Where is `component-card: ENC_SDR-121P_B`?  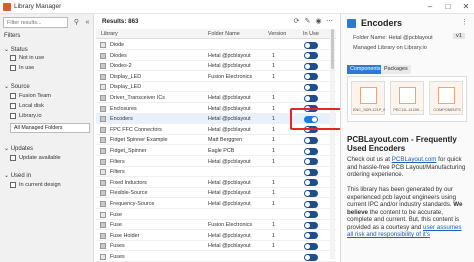 component-card: ENC_SDR-121P_B is located at coordinates (368, 98).